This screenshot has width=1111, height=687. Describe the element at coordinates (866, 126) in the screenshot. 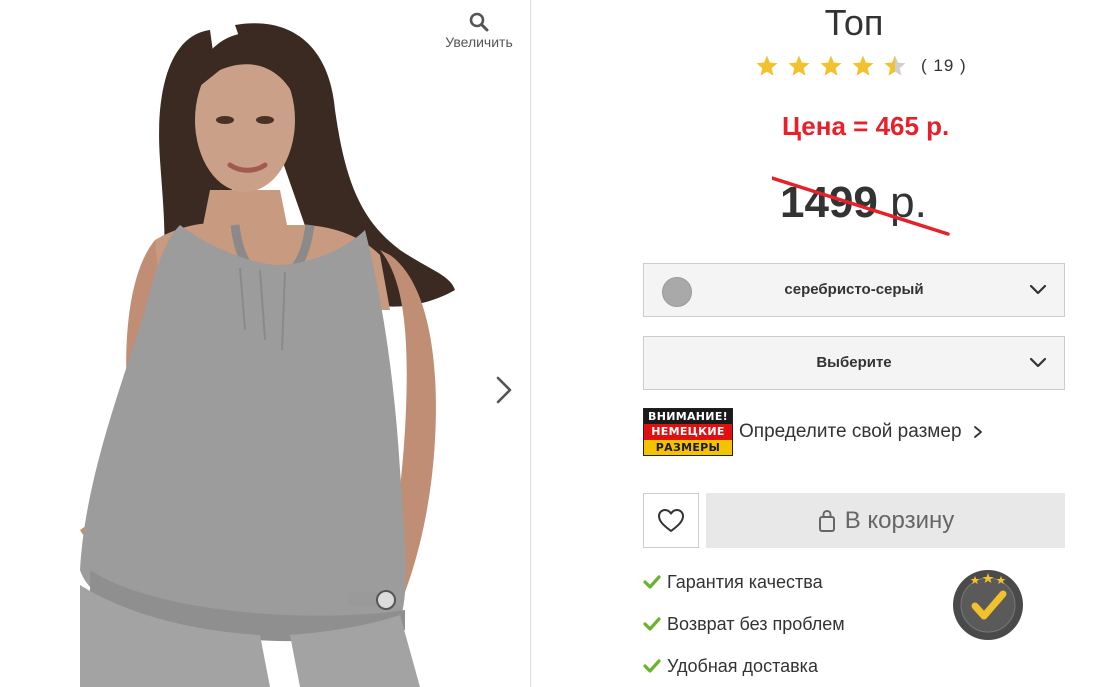

I see `promo-price: Цена = 465 р.` at that location.